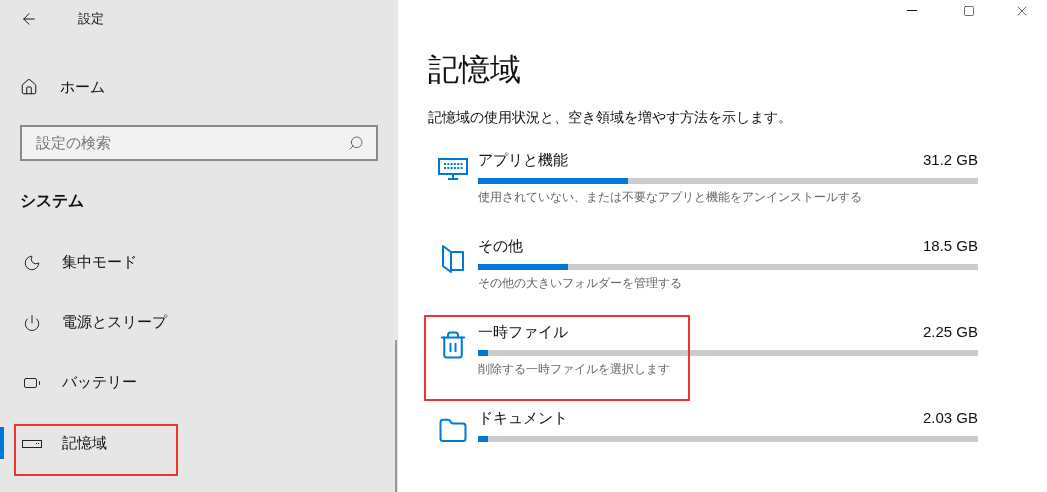 The width and height of the screenshot is (1047, 492). Describe the element at coordinates (950, 417) in the screenshot. I see `category-size: 2.03 GB` at that location.